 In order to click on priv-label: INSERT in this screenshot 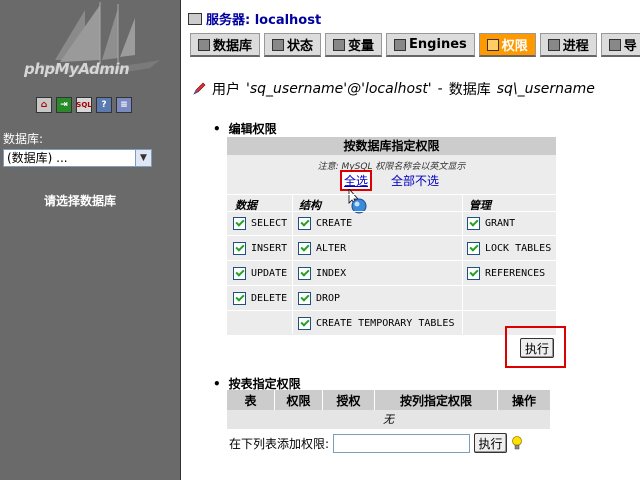, I will do `click(269, 248)`.